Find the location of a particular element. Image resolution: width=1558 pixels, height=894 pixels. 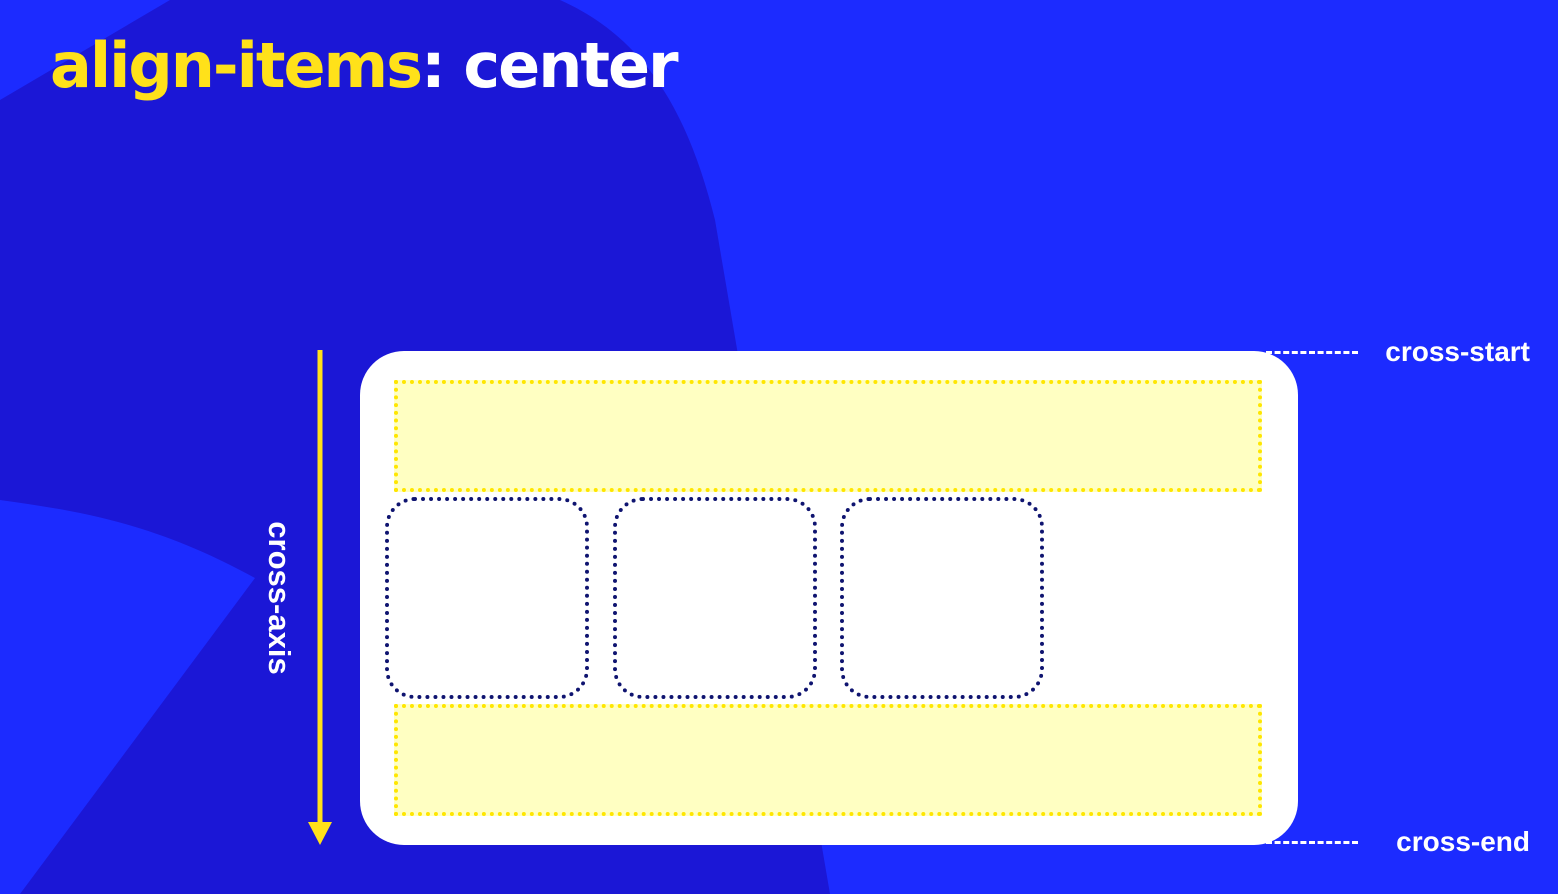

title-keyword: align-items is located at coordinates (236, 65).